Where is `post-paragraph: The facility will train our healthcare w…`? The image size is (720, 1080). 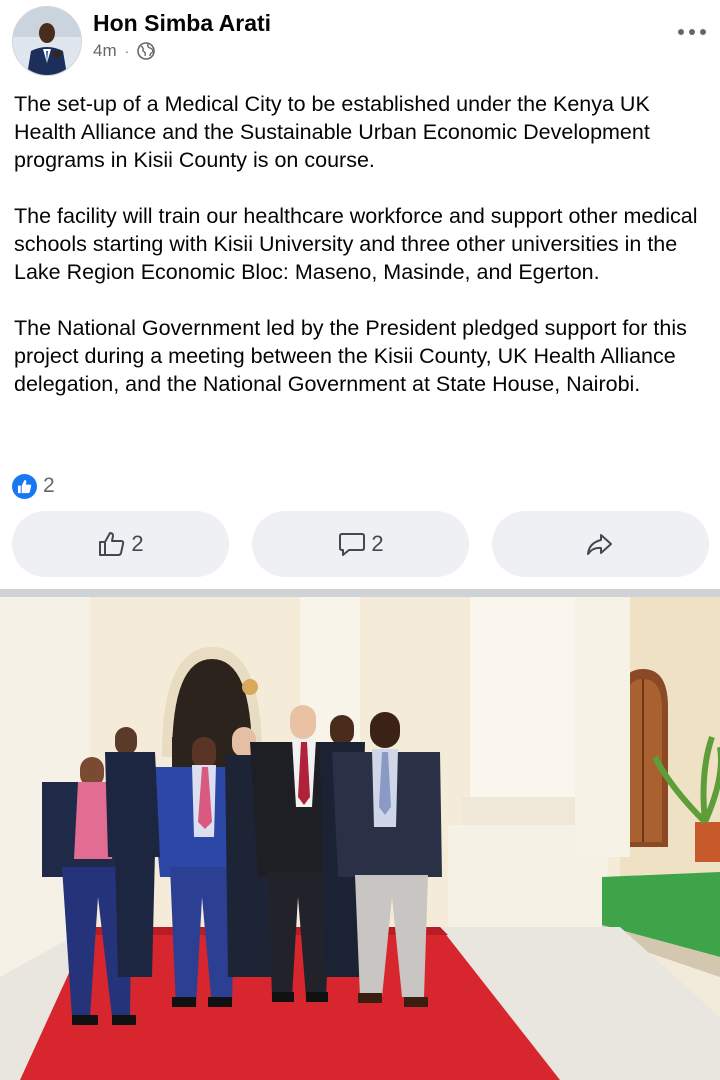
post-paragraph: The facility will train our healthcare w… is located at coordinates (356, 244).